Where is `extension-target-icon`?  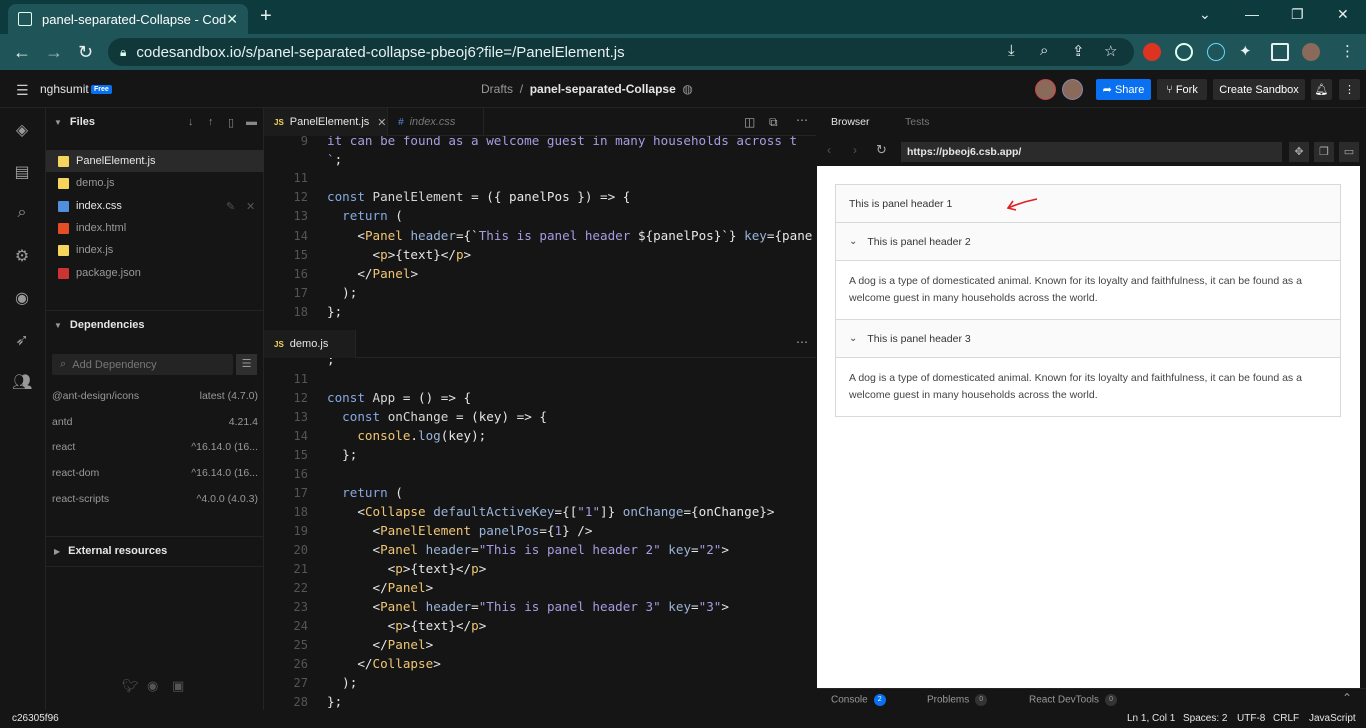
extension-target-icon is located at coordinates (1184, 52).